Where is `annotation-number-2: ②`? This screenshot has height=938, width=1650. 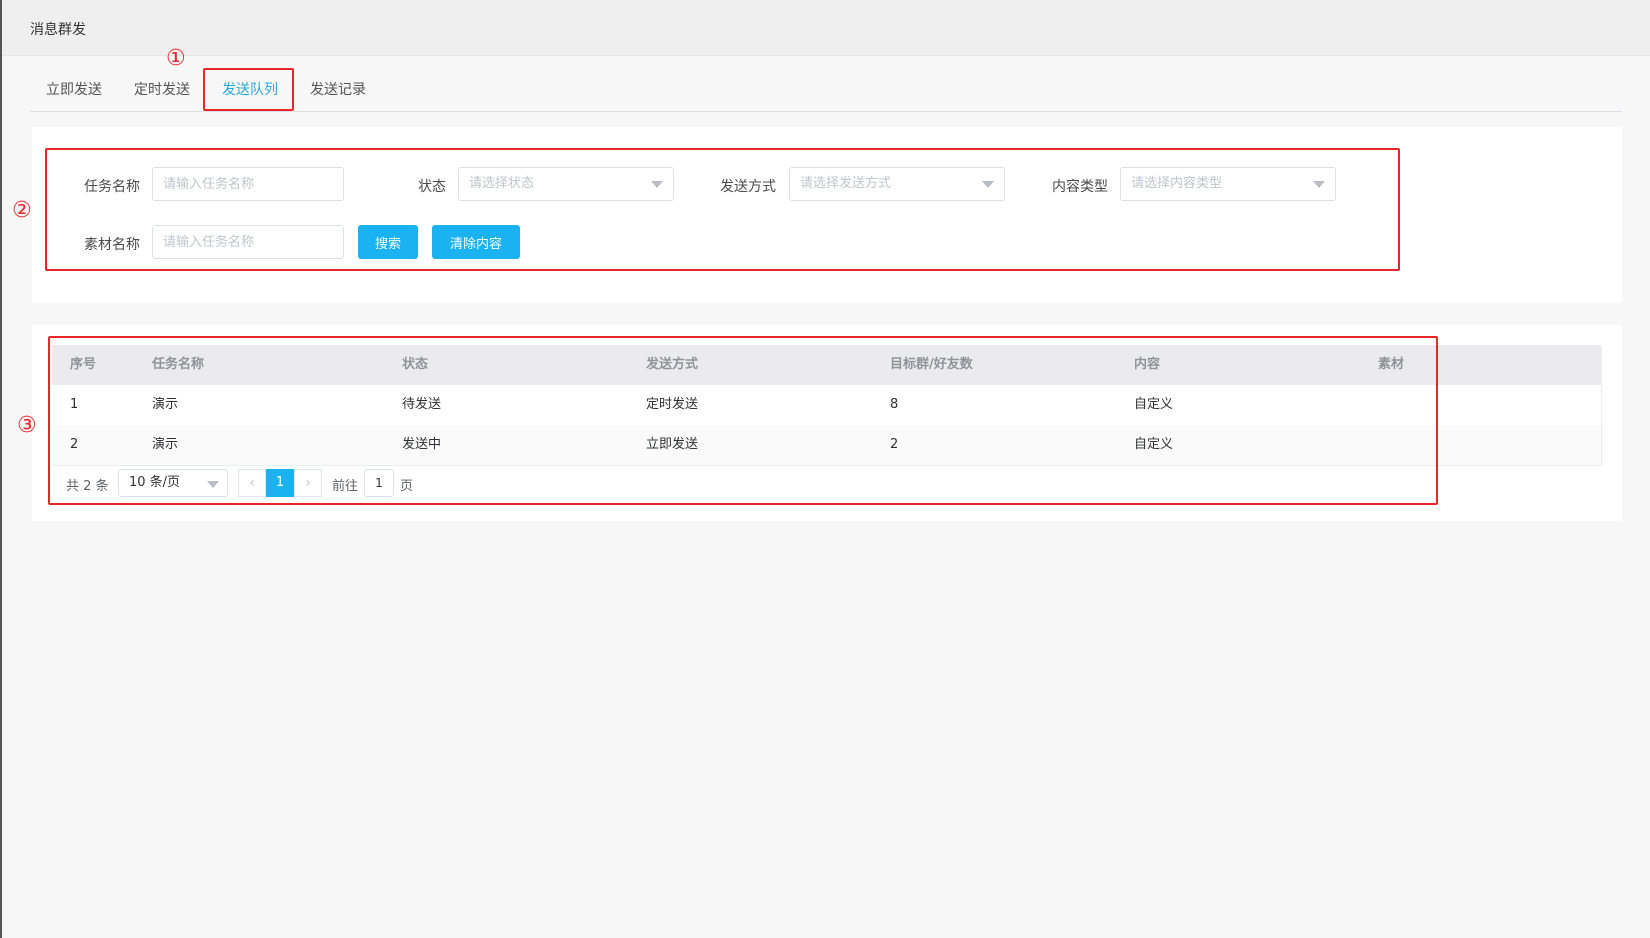
annotation-number-2: ② is located at coordinates (22, 210).